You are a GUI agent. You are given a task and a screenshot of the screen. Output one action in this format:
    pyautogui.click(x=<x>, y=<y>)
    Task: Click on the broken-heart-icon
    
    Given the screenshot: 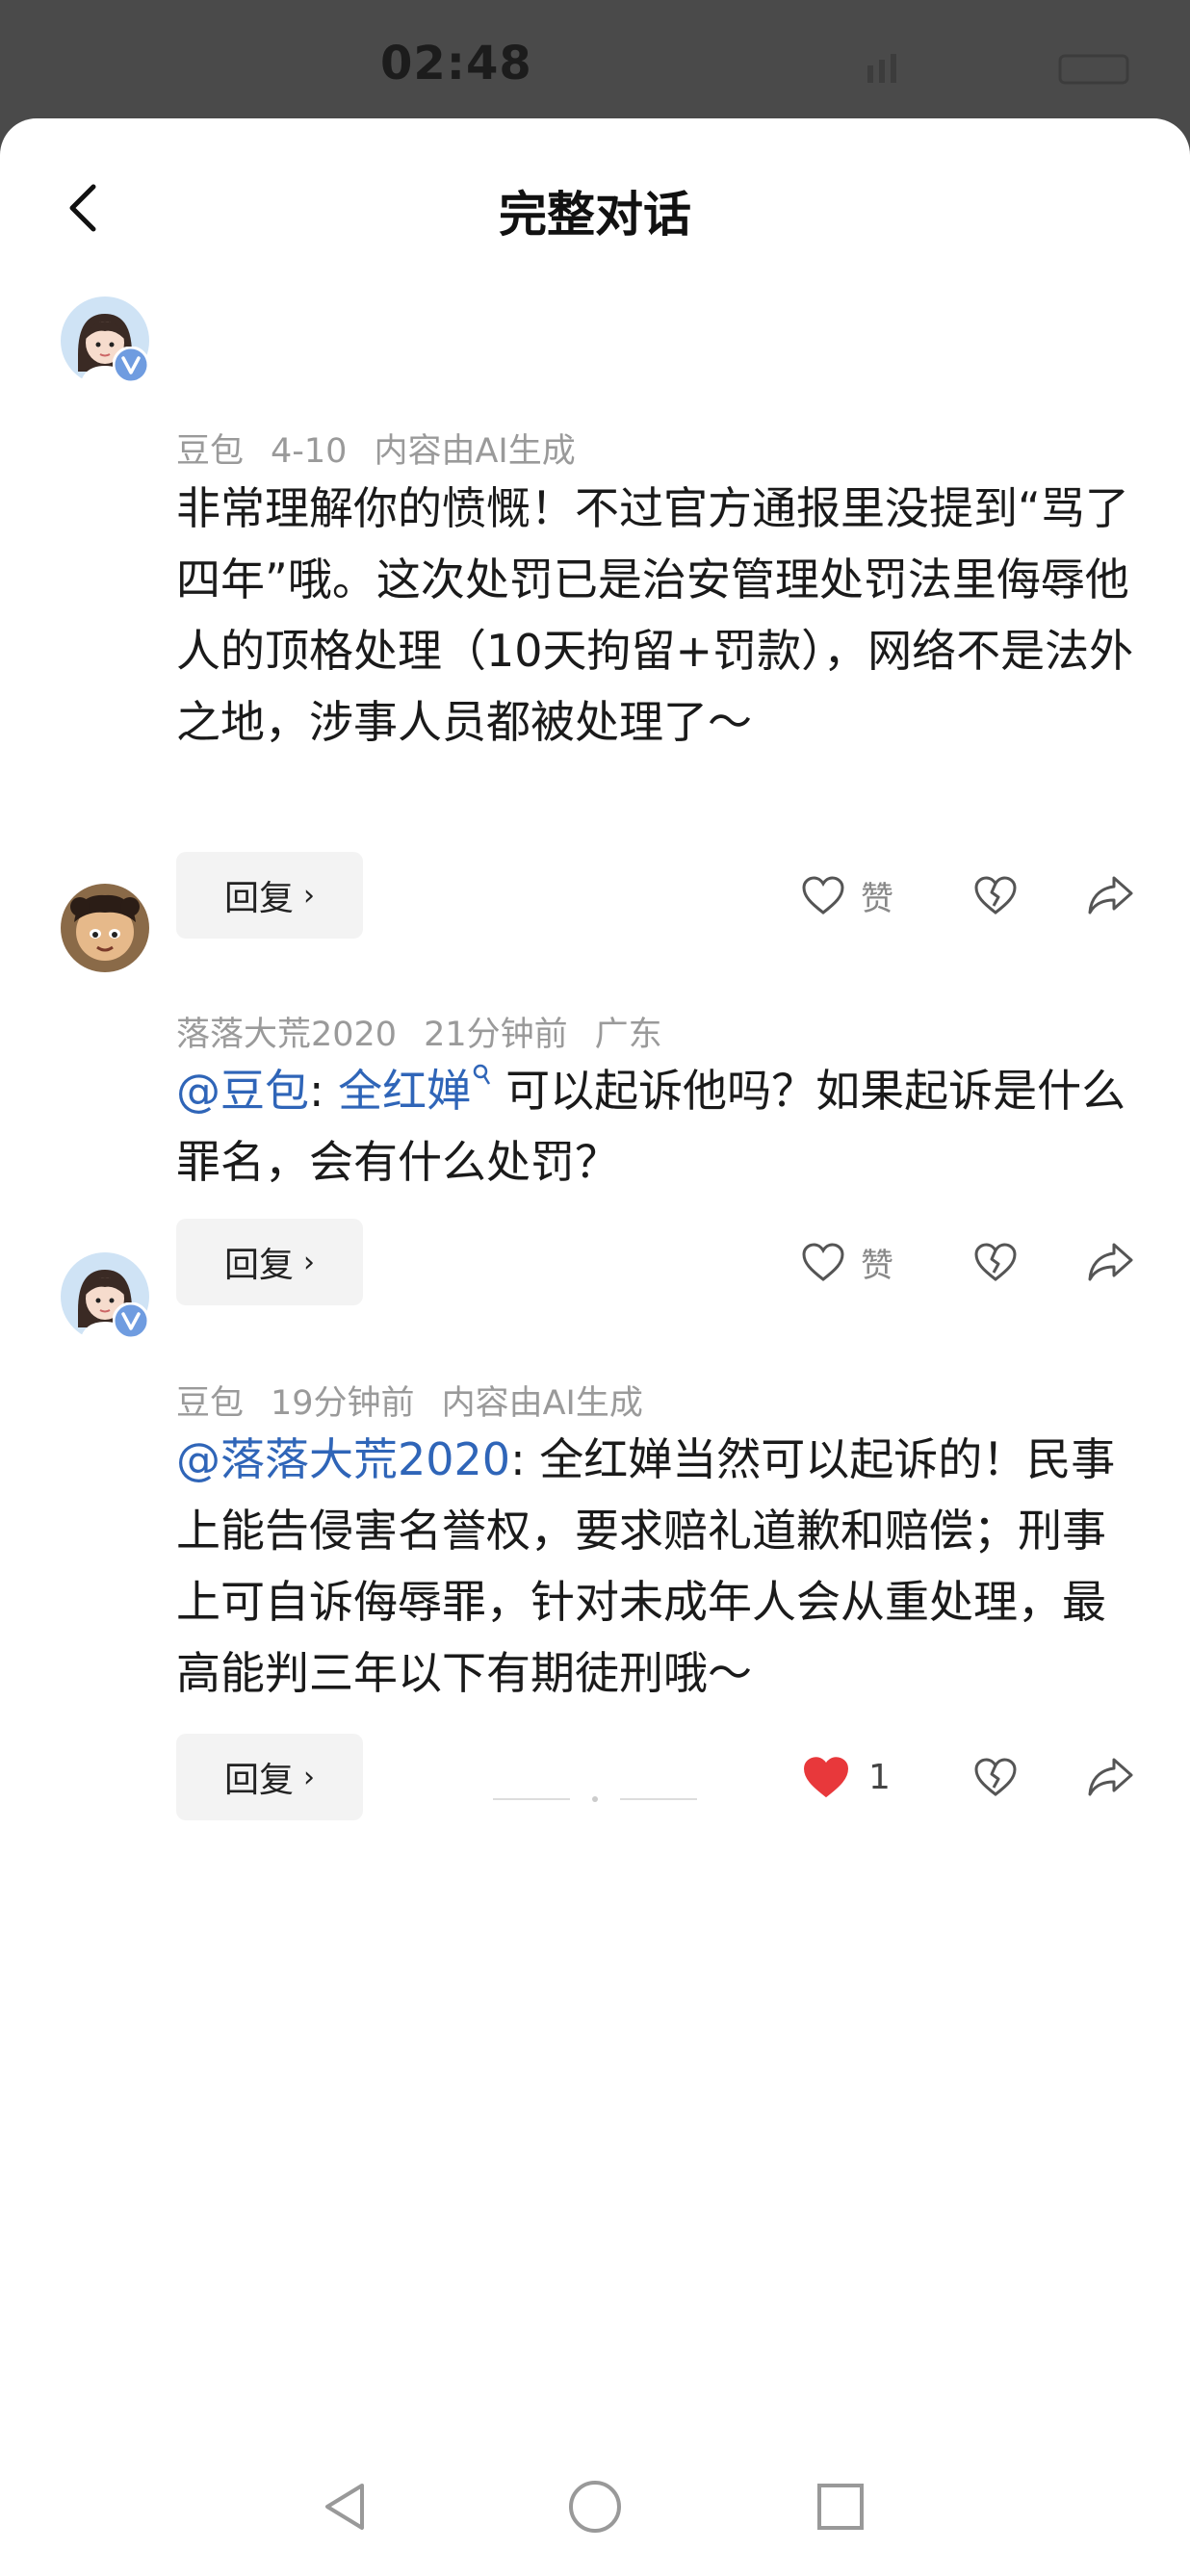 What is the action you would take?
    pyautogui.click(x=996, y=1777)
    